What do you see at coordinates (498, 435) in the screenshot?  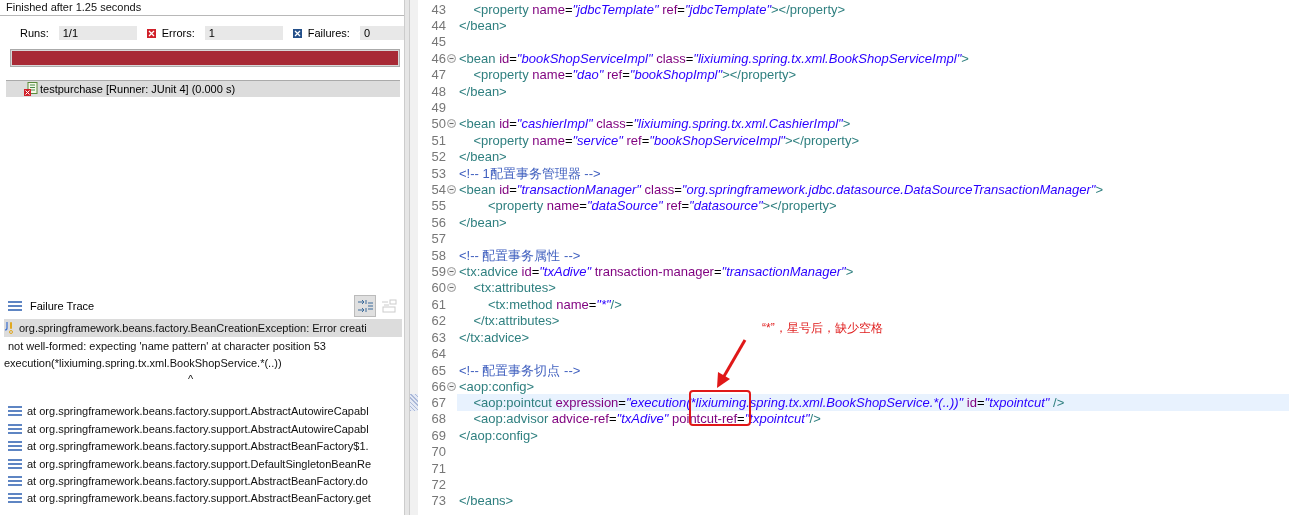 I see `code-line: </aop:config>` at bounding box center [498, 435].